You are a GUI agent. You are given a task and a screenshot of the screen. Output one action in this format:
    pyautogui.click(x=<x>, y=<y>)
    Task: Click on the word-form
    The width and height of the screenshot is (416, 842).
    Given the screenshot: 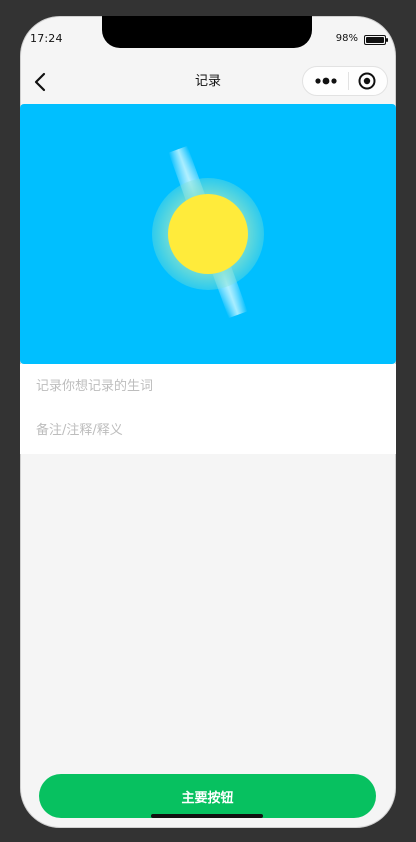 What is the action you would take?
    pyautogui.click(x=208, y=409)
    